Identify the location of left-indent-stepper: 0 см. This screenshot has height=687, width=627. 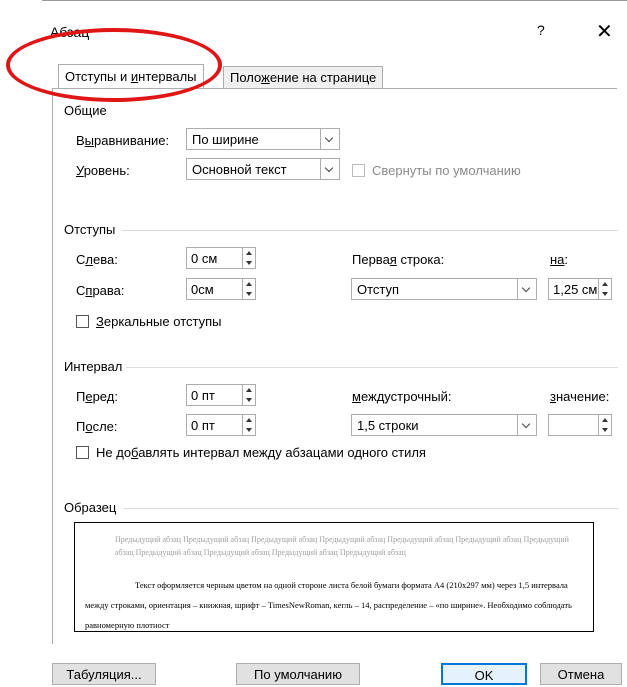
(221, 258).